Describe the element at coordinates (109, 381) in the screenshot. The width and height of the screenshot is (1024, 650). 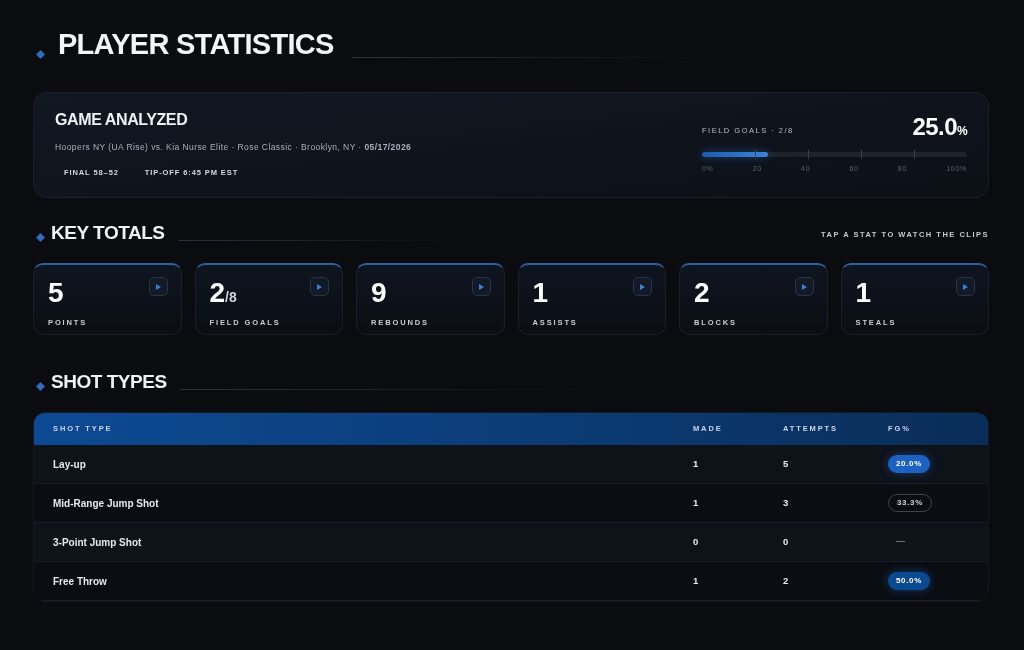
I see `section-title: SHOT TYPES` at that location.